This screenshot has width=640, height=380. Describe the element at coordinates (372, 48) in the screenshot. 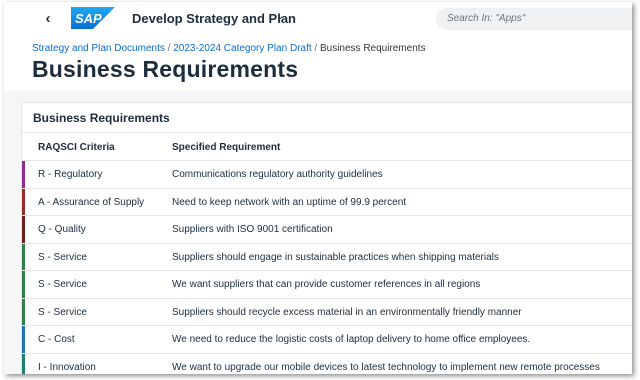

I see `breadcrumb-current: Business Requirements` at that location.